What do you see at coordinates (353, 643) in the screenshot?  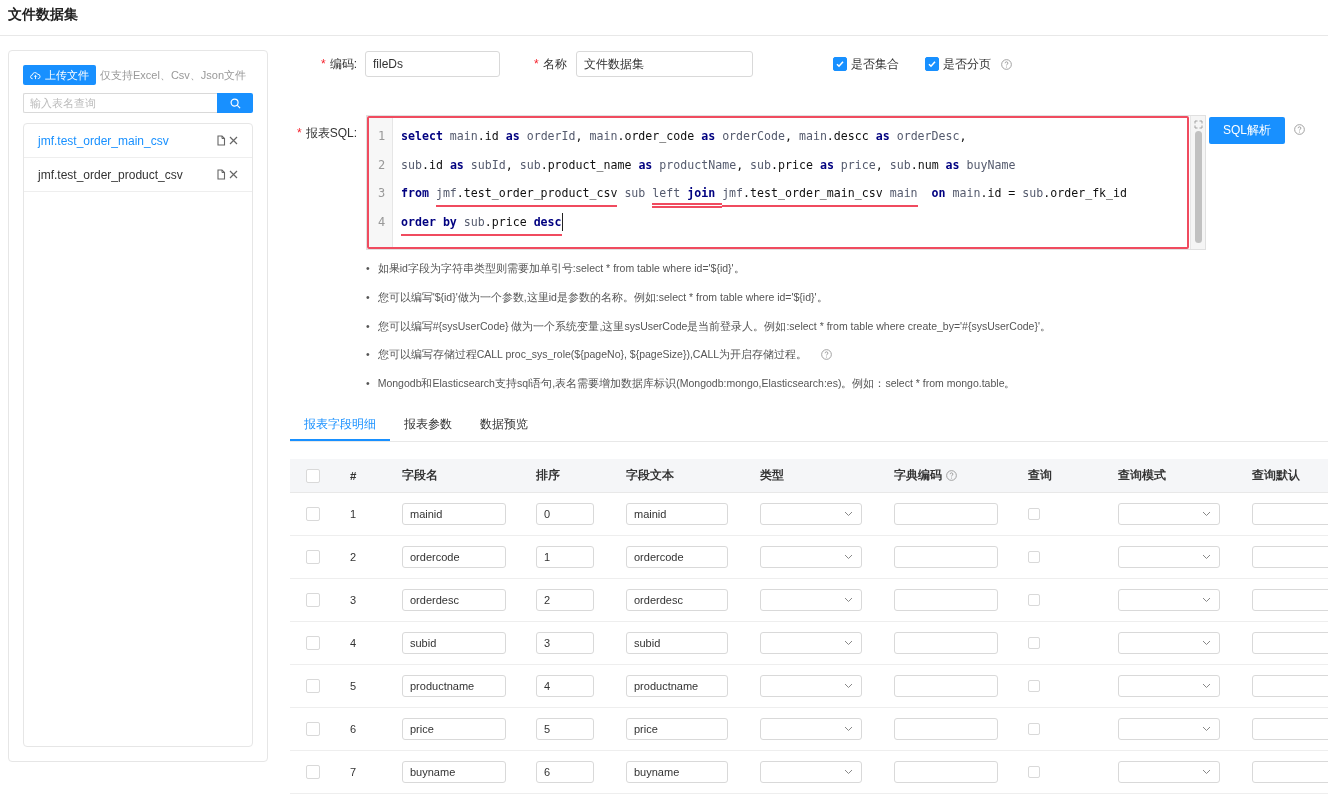 I see `row-number: 4` at bounding box center [353, 643].